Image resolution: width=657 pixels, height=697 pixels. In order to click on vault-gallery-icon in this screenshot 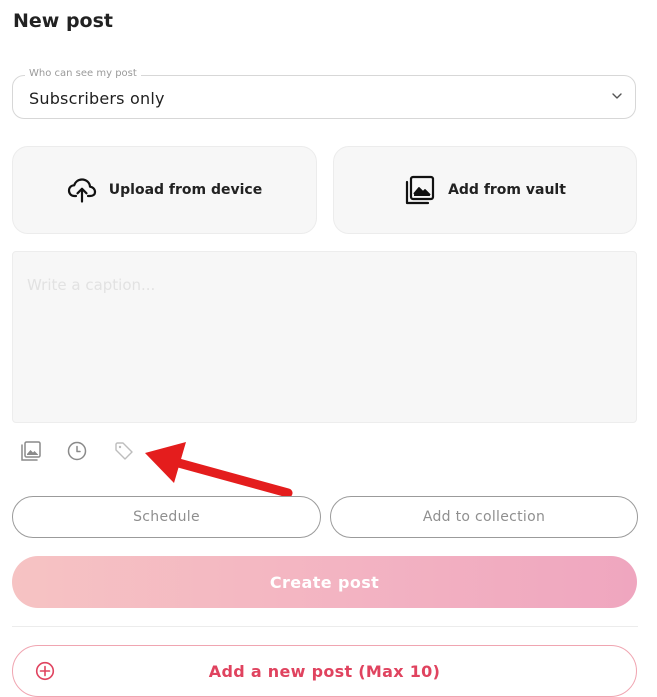, I will do `click(420, 190)`.